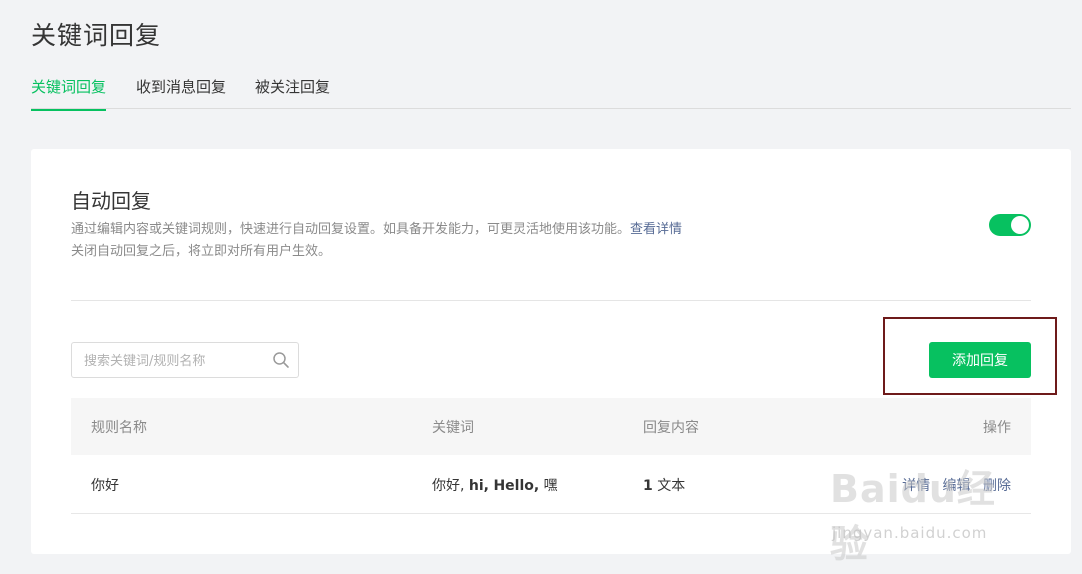  I want to click on search-input, so click(174, 361).